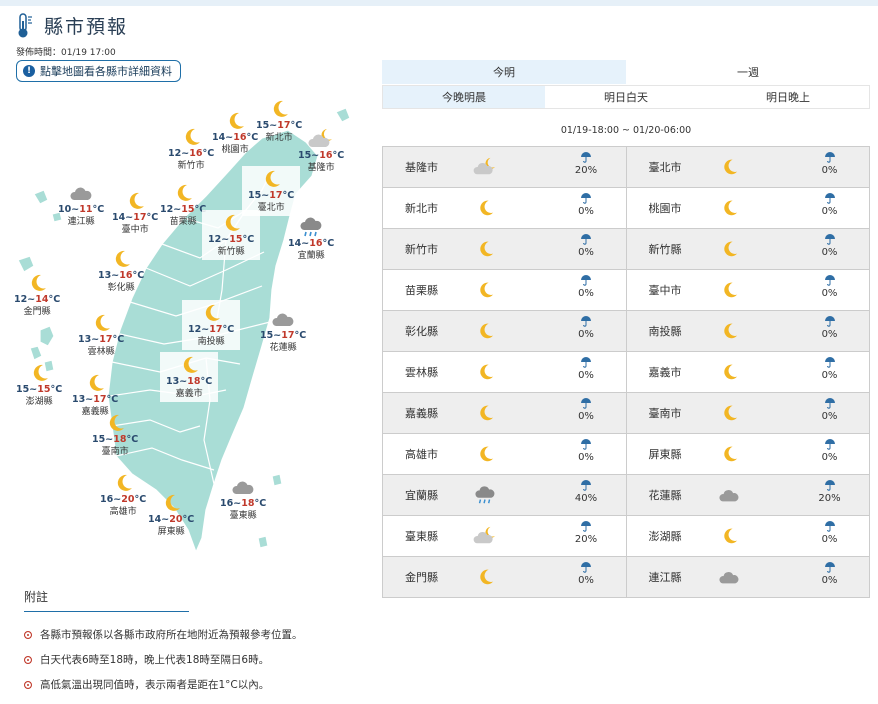 The image size is (878, 704). I want to click on notes-title: 附註, so click(106, 600).